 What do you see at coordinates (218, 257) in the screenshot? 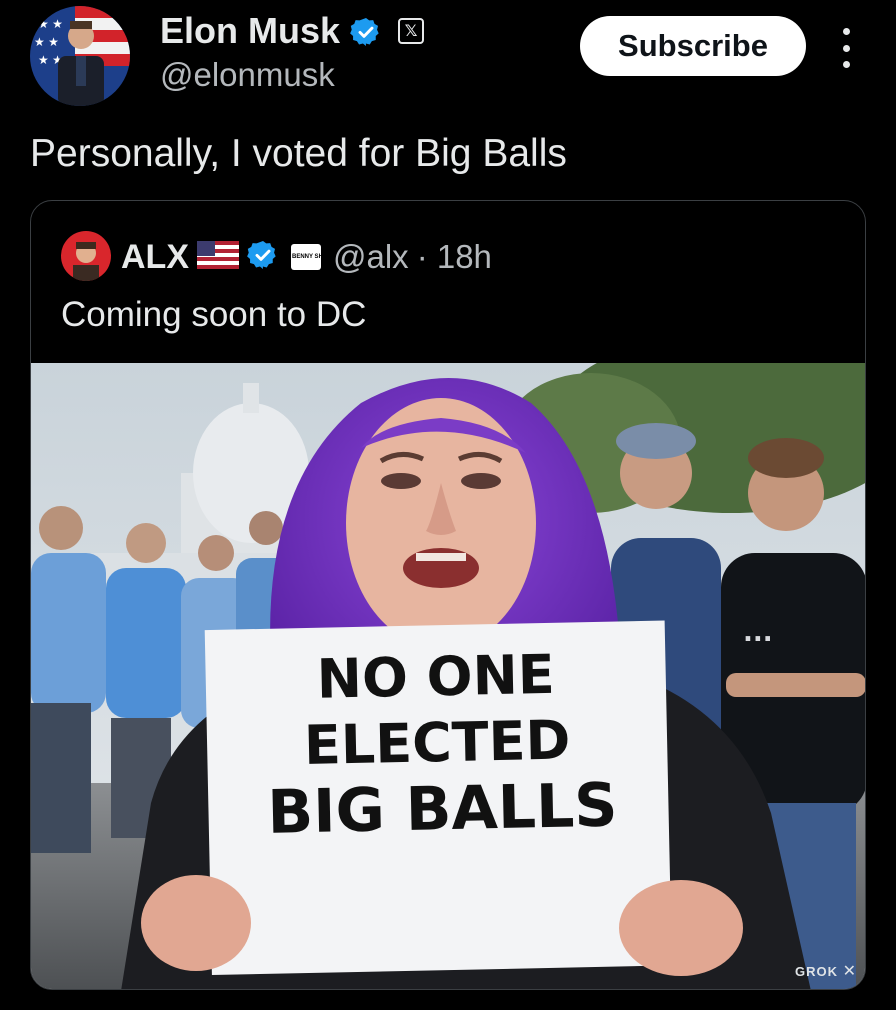
I see `us-flag-icon` at bounding box center [218, 257].